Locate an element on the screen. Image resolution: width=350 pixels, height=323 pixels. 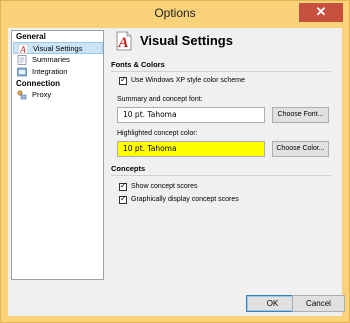
sidebar-item-label: Summaries is located at coordinates (51, 59).